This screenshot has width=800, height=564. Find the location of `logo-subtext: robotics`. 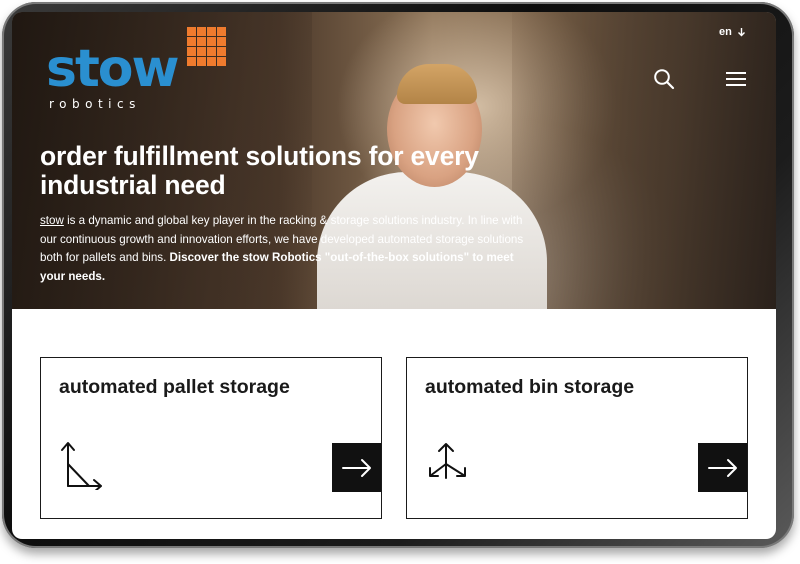

logo-subtext: robotics is located at coordinates (95, 104).